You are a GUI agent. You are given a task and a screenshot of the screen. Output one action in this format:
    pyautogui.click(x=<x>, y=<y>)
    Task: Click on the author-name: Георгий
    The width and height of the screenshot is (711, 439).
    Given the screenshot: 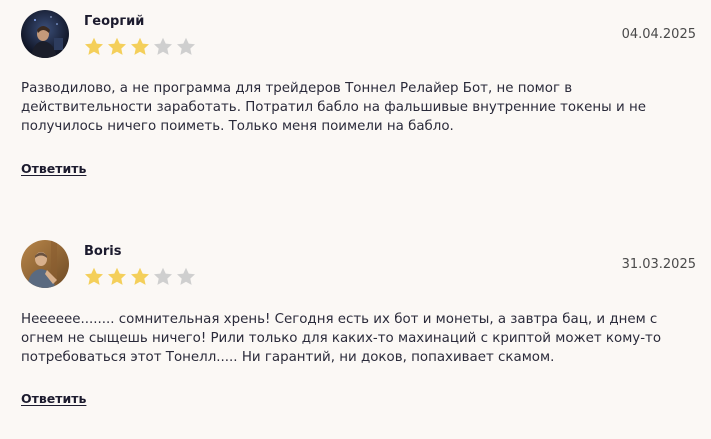 What is the action you would take?
    pyautogui.click(x=114, y=21)
    